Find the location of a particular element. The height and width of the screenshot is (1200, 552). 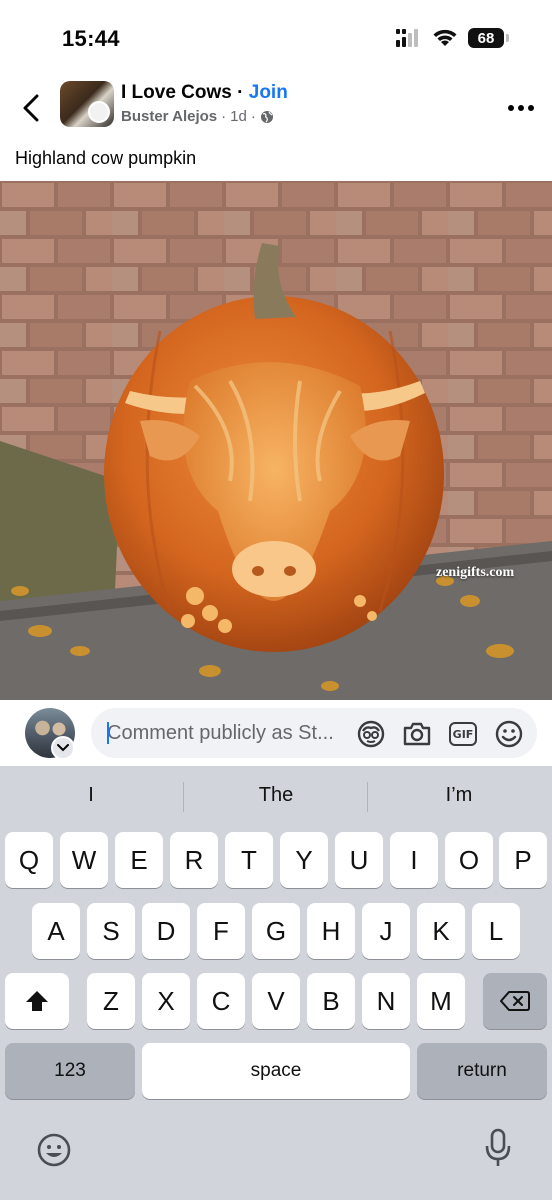

delete-key is located at coordinates (515, 1001).